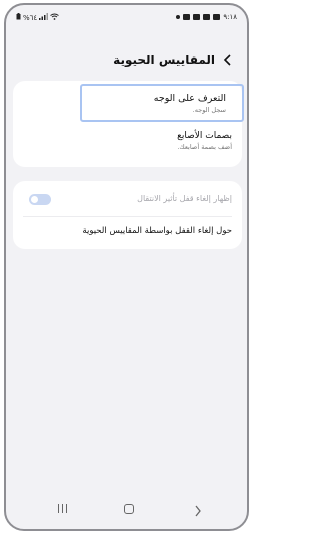 This screenshot has height=536, width=320. I want to click on chevron-right-icon, so click(227, 60).